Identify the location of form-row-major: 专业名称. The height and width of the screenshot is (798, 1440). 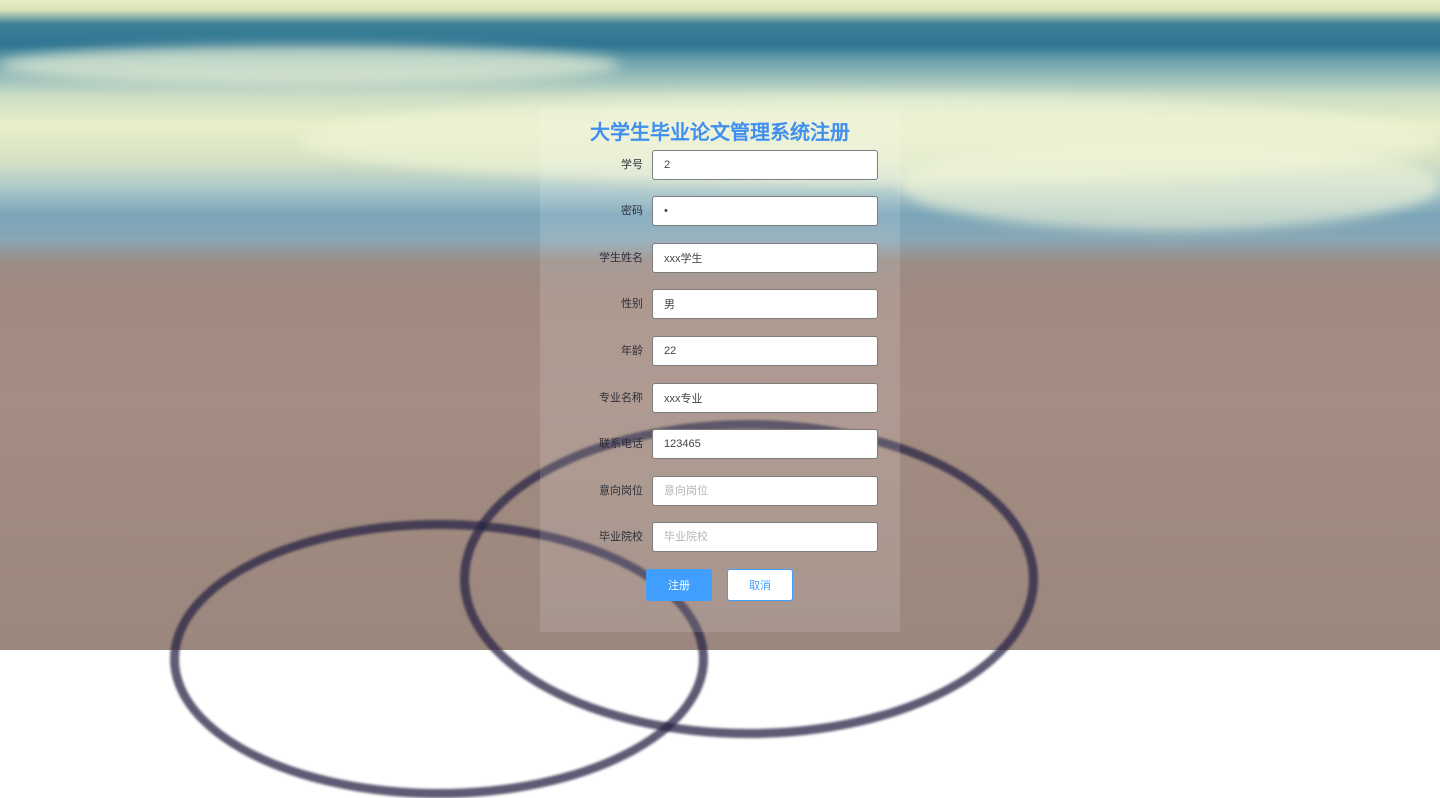
(720, 398).